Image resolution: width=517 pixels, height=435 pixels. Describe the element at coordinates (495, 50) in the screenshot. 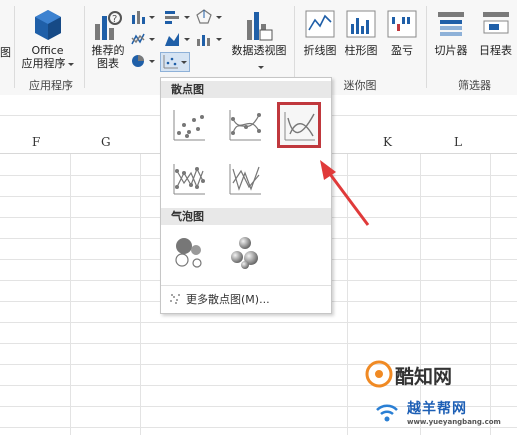

I see `timeline-label: 日程表` at that location.